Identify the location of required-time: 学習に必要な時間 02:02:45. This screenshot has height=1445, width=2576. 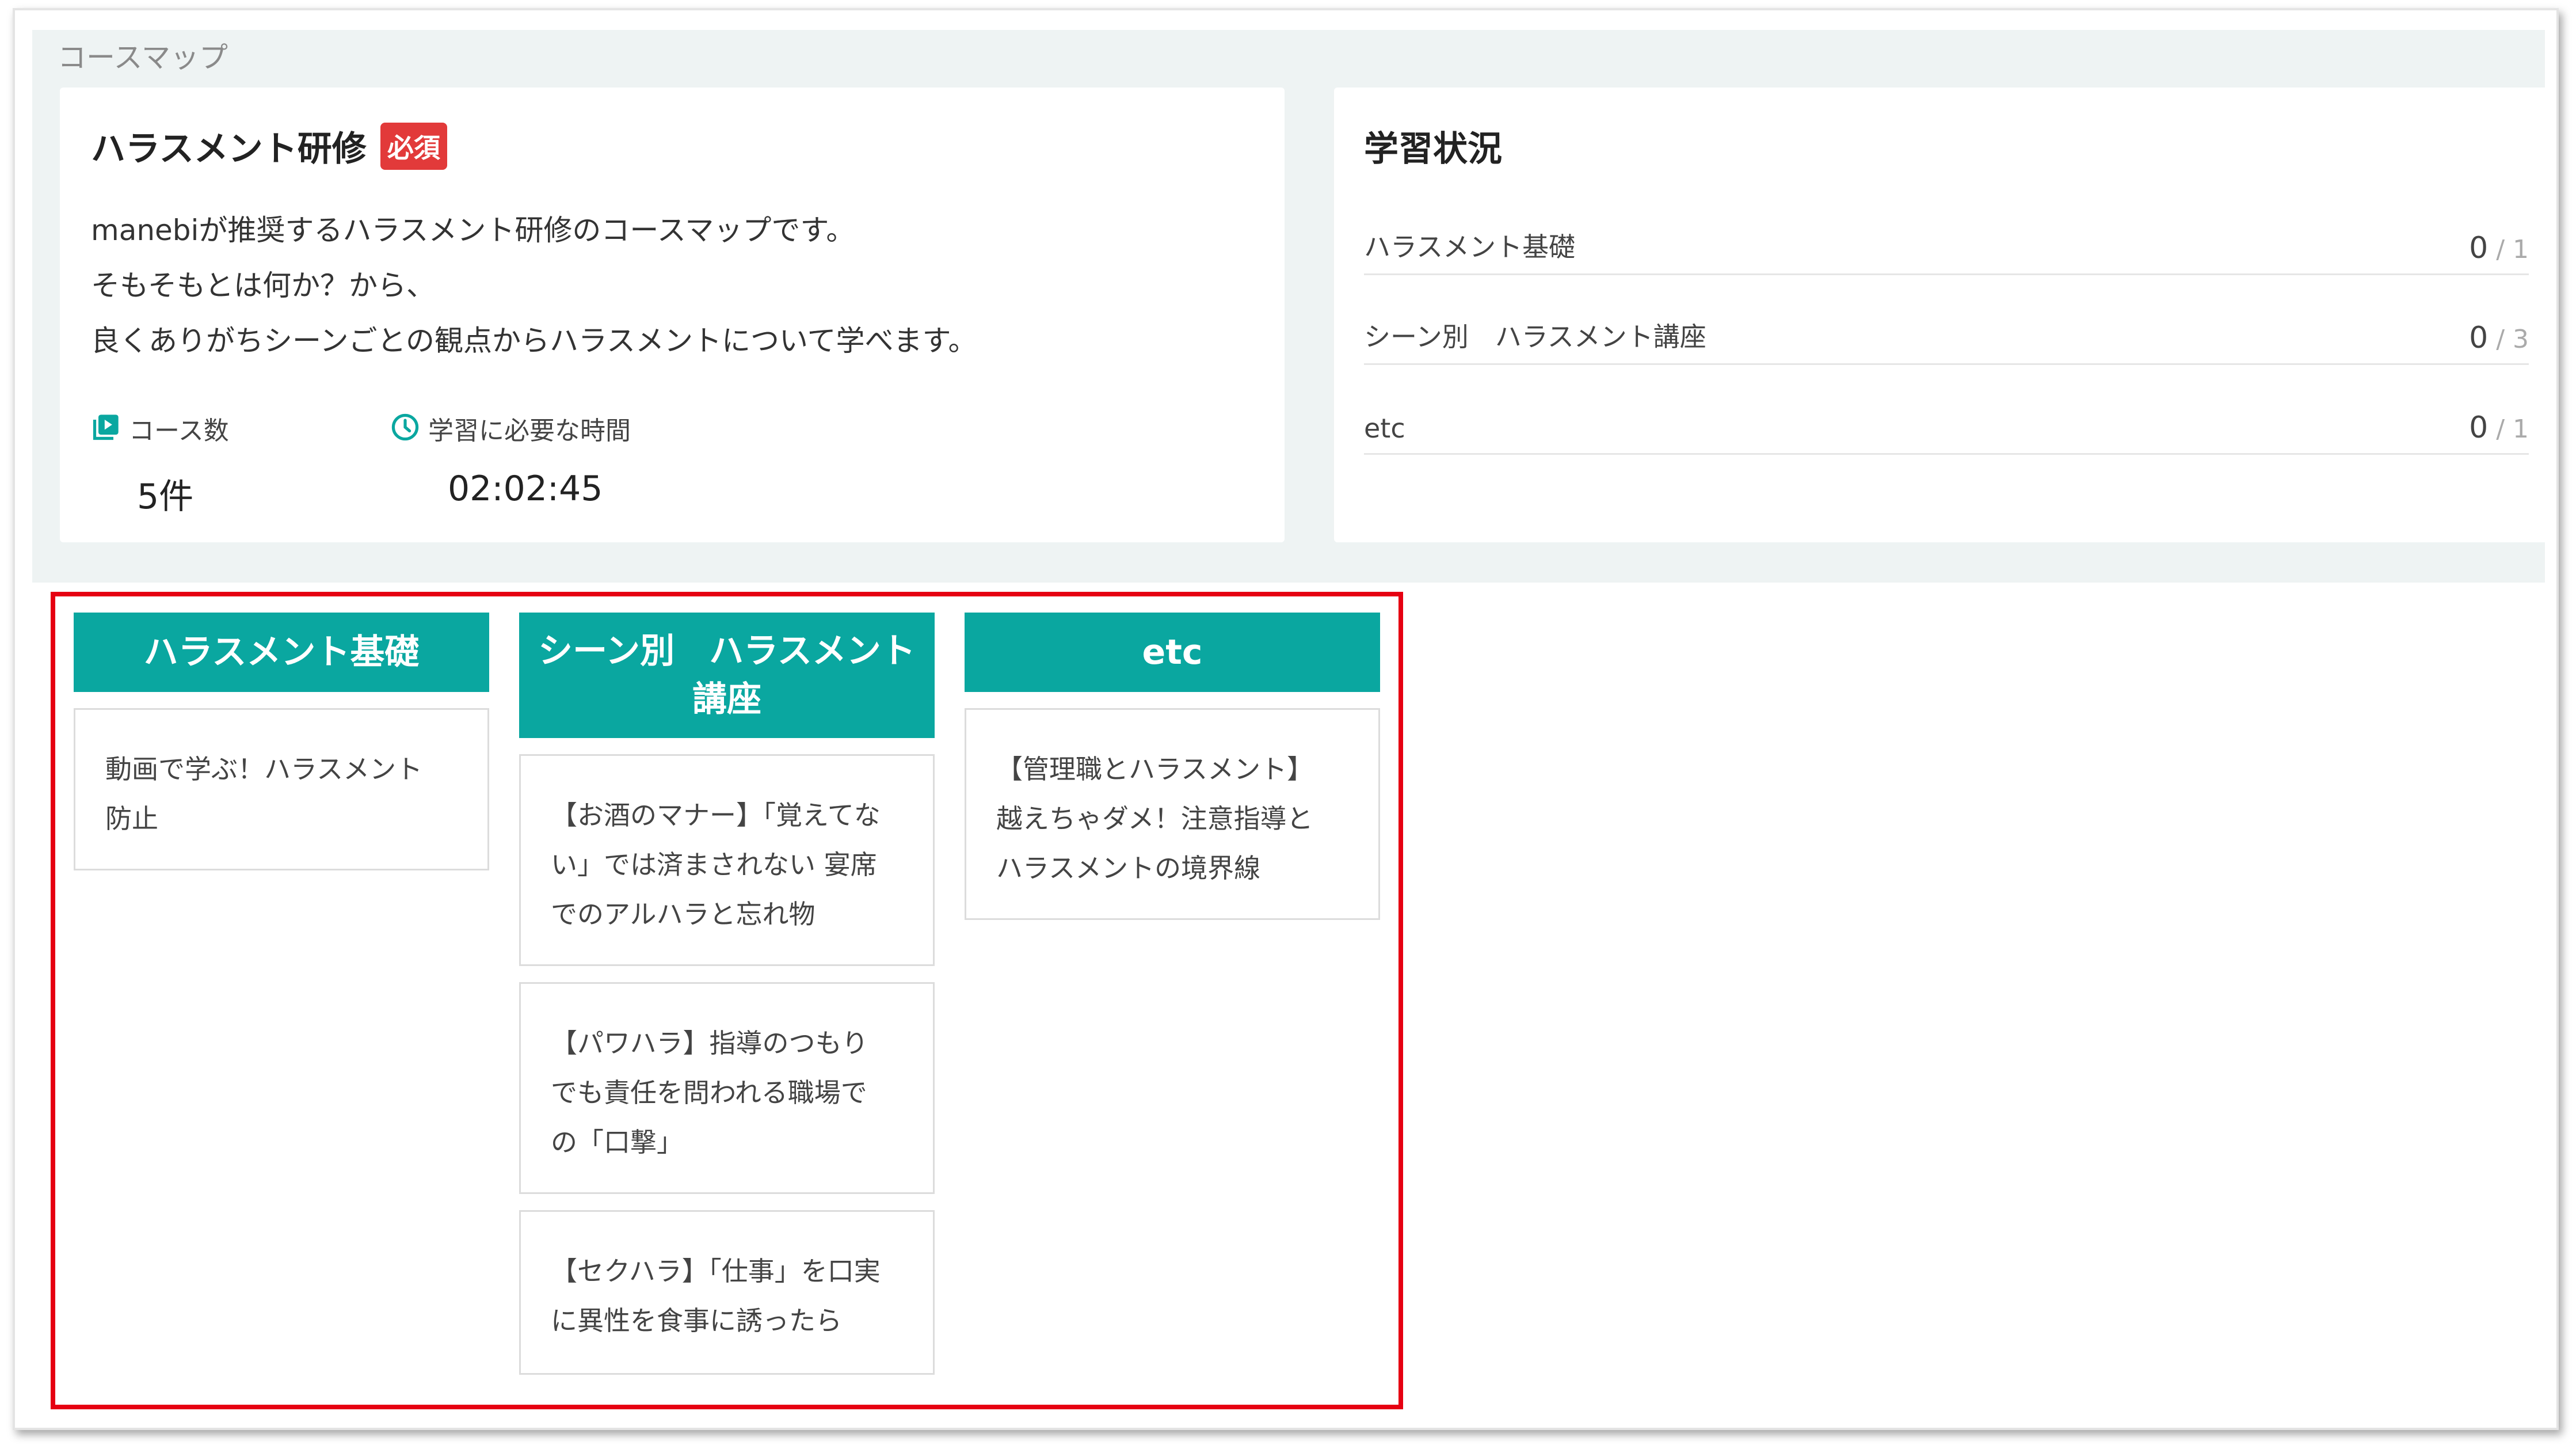
(510, 459).